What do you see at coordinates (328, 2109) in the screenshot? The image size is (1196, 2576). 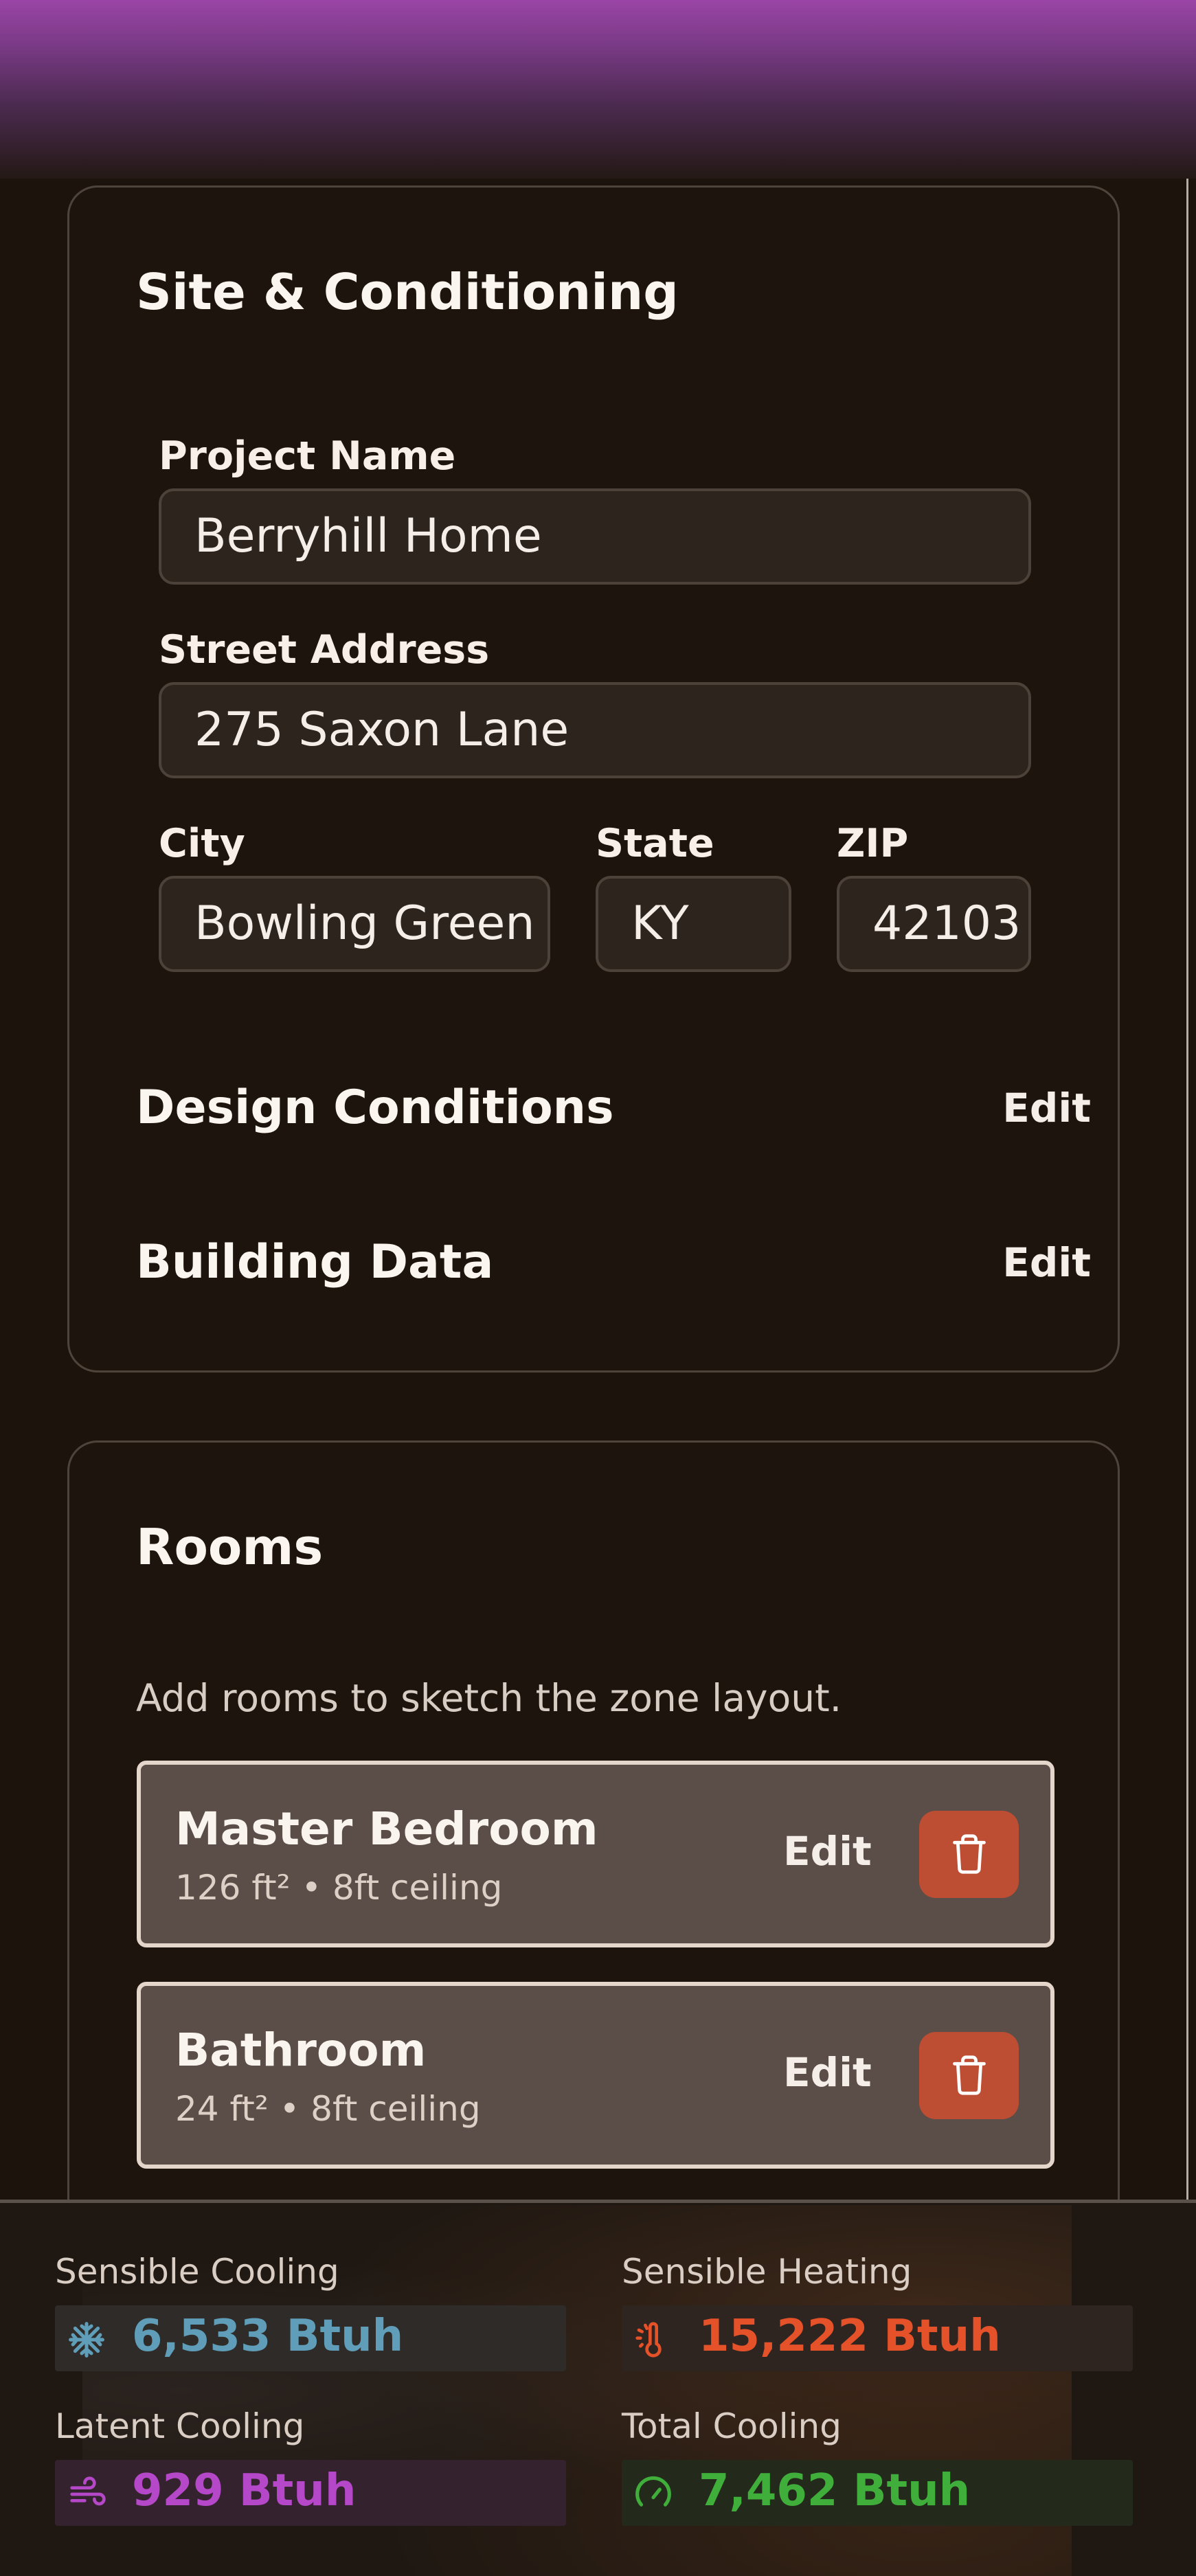 I see `room-meta: 24 ft² • 8ft ceiling` at bounding box center [328, 2109].